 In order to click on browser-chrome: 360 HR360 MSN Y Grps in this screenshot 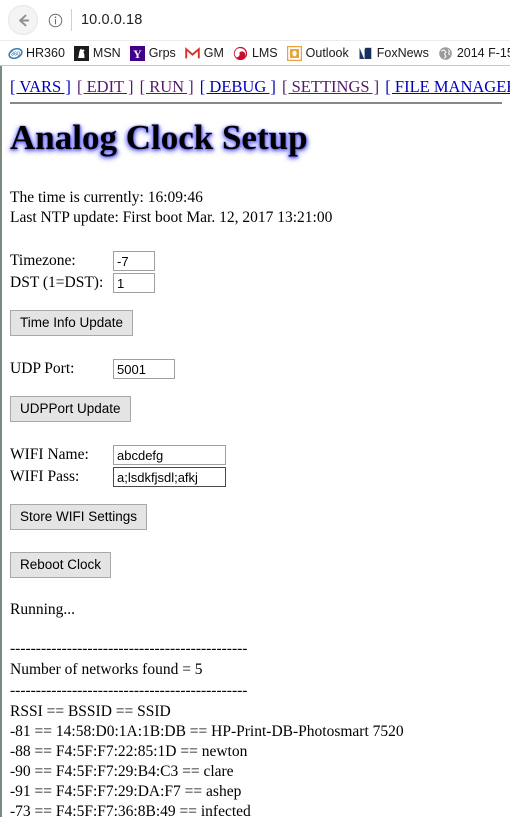, I will do `click(255, 33)`.